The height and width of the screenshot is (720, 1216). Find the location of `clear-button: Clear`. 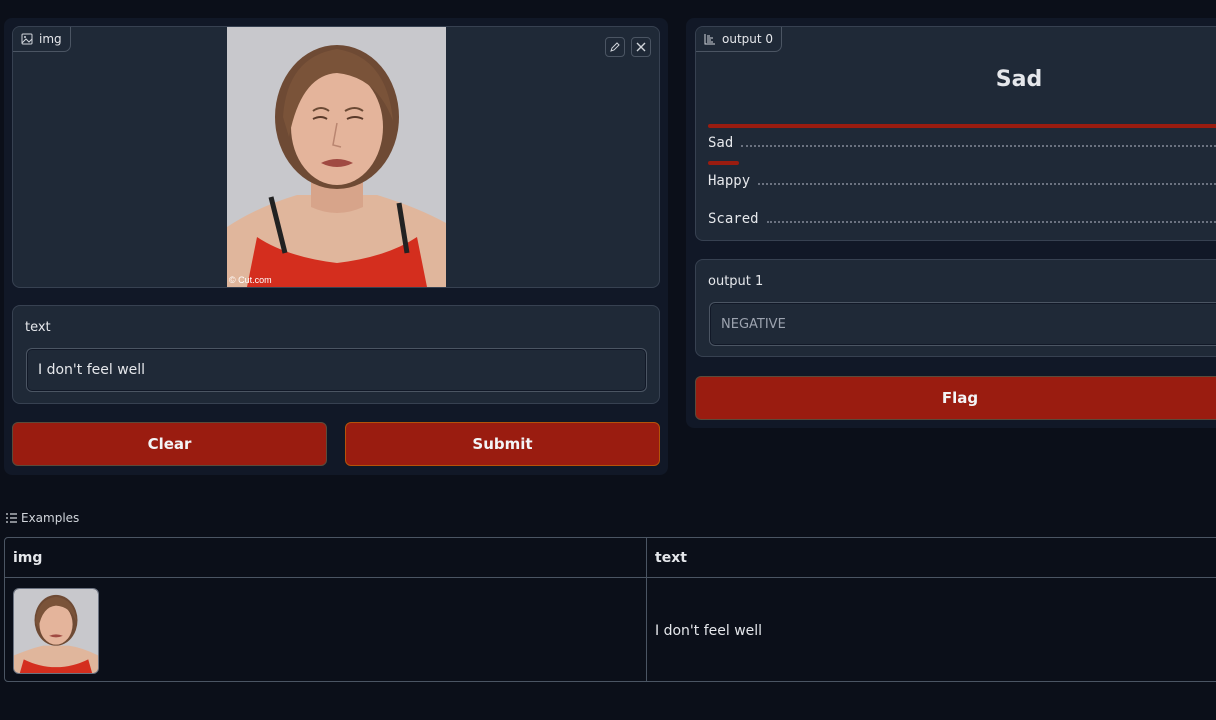

clear-button: Clear is located at coordinates (169, 444).